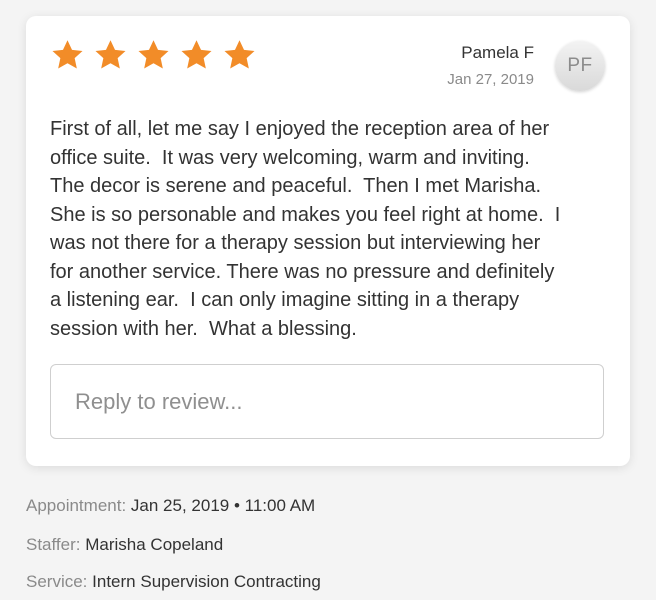 This screenshot has width=656, height=600. What do you see at coordinates (497, 52) in the screenshot?
I see `reviewer-name: Pamela F` at bounding box center [497, 52].